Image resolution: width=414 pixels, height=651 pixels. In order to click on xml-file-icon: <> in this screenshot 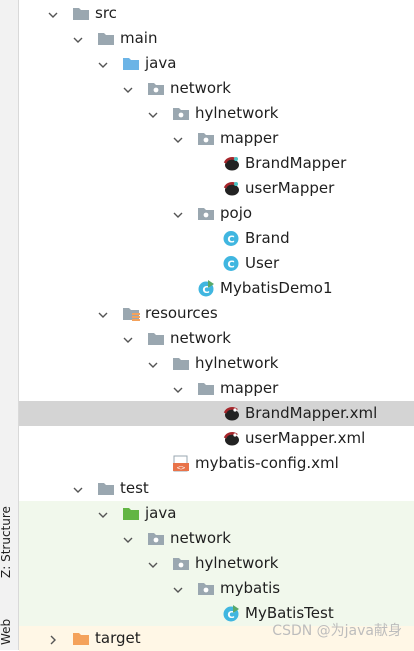, I will do `click(181, 463)`.